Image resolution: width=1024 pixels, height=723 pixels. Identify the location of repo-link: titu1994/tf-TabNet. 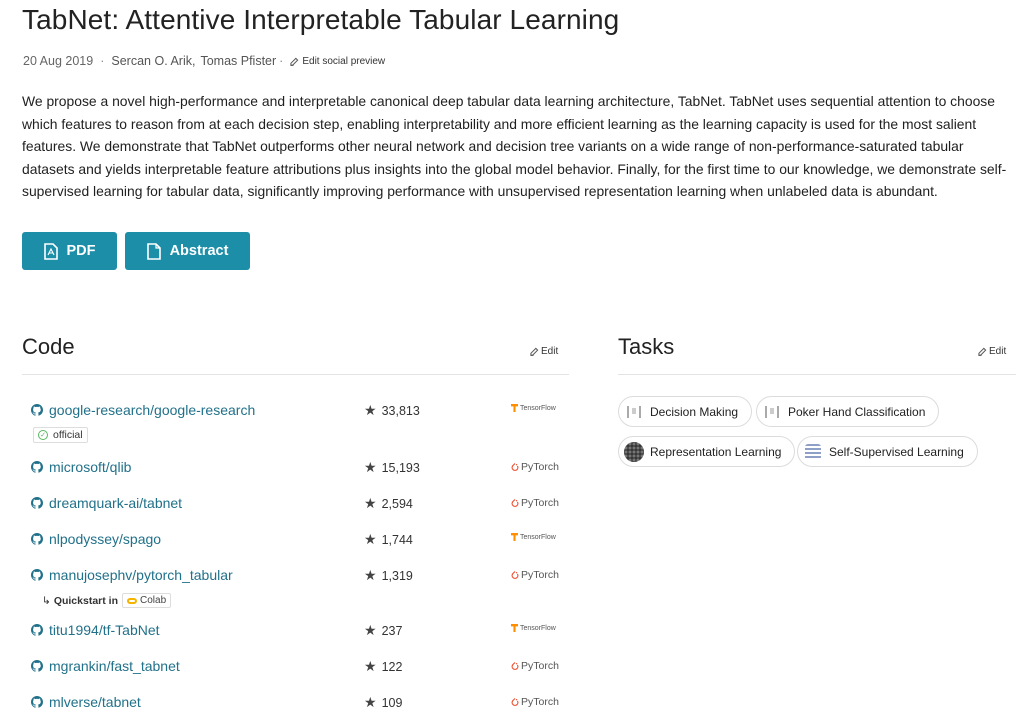
(95, 630).